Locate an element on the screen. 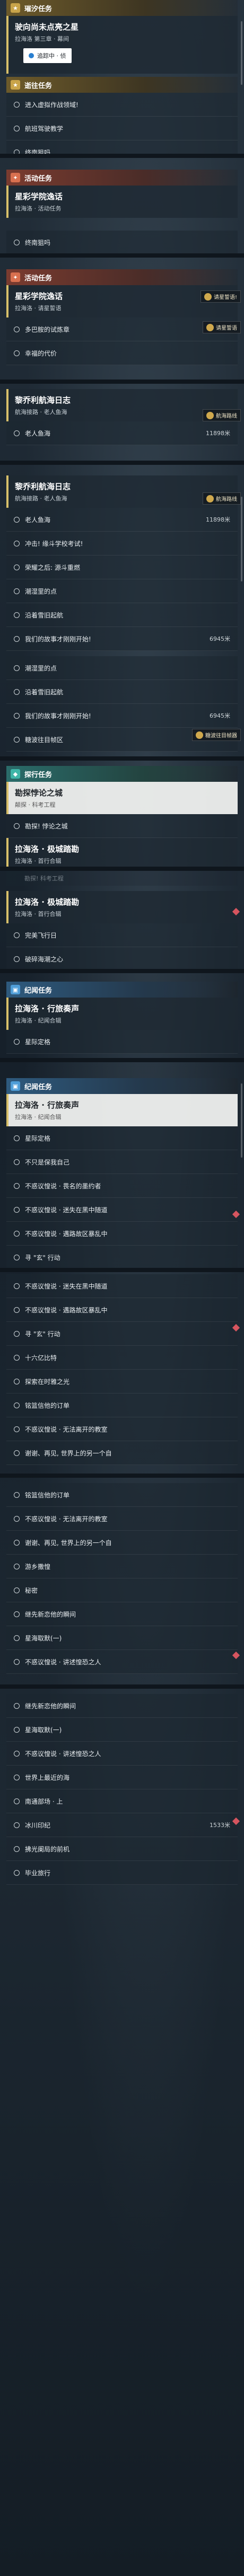 Image resolution: width=244 pixels, height=2576 pixels. task-item: 探索在时雅之光 is located at coordinates (122, 1381).